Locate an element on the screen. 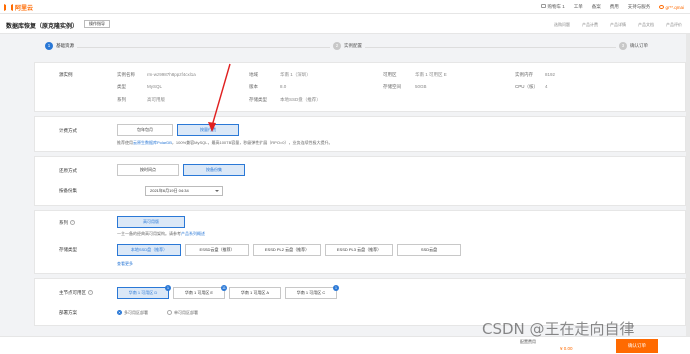  zone-d-label: 华南 1 可用区 D is located at coordinates (143, 292).